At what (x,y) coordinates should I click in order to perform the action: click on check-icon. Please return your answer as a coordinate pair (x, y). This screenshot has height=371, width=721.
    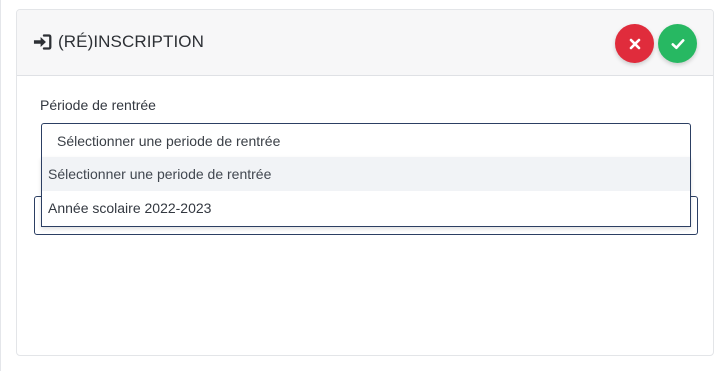
    Looking at the image, I should click on (677, 43).